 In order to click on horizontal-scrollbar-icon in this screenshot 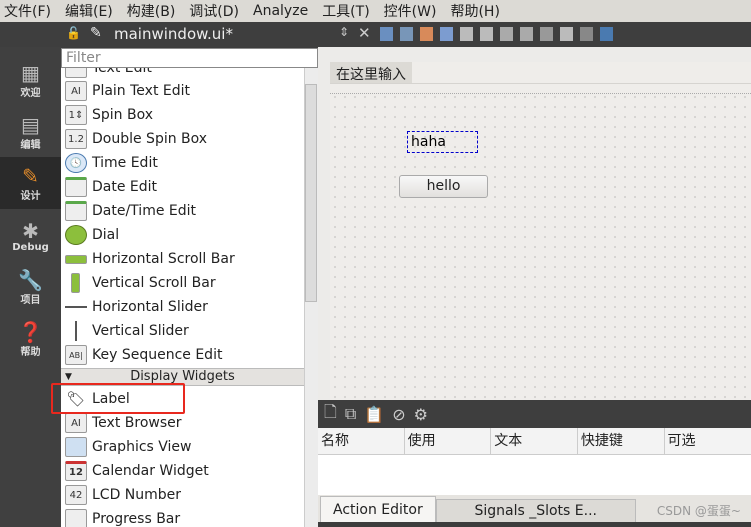, I will do `click(76, 259)`.